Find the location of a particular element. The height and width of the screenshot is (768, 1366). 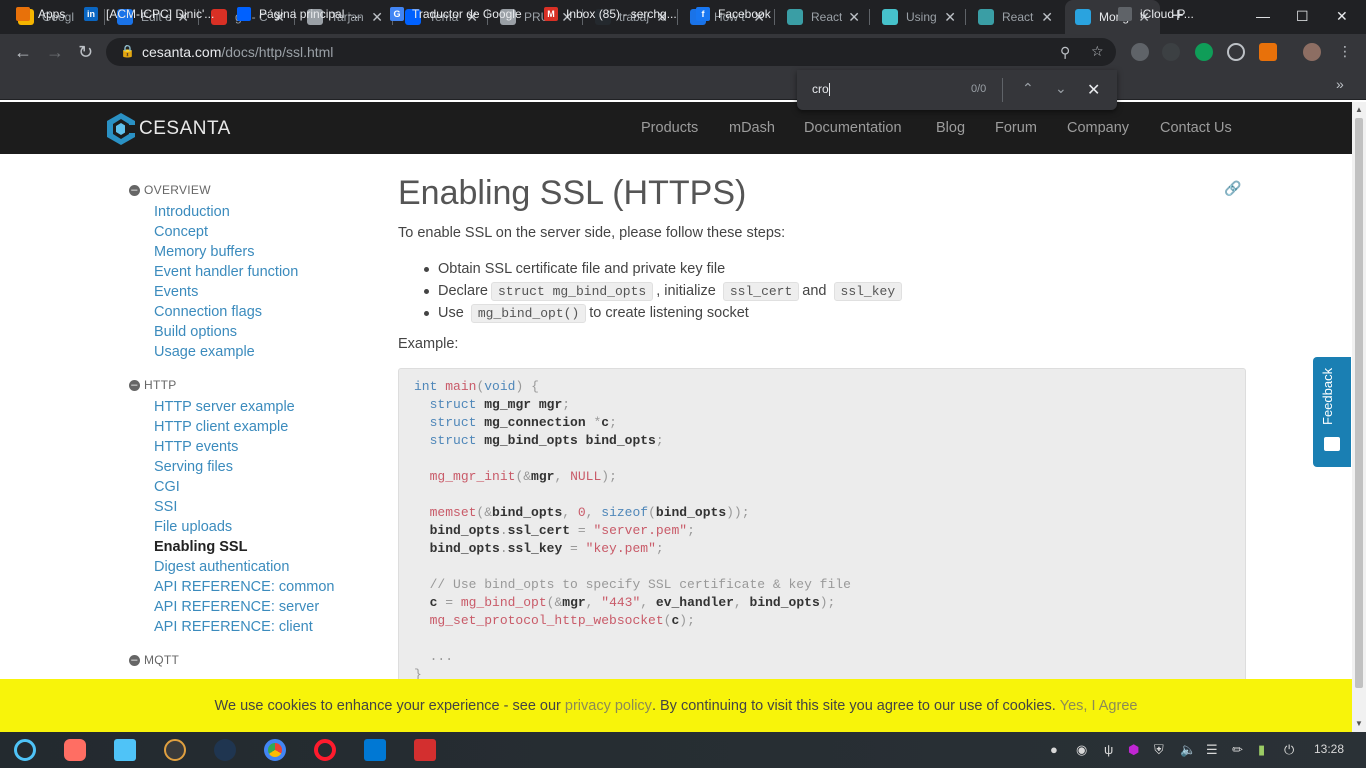

app-s-icon is located at coordinates (175, 750).